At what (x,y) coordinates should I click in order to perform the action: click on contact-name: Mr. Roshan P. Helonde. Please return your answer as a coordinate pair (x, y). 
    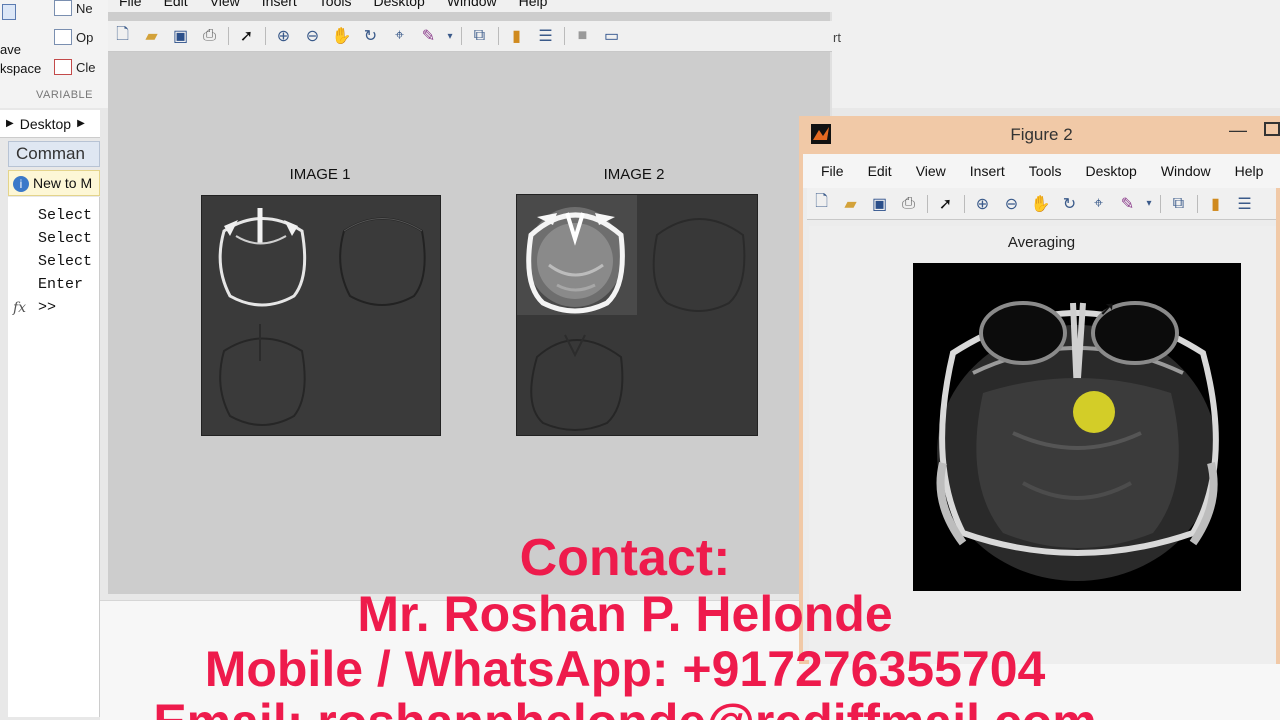
    Looking at the image, I should click on (625, 614).